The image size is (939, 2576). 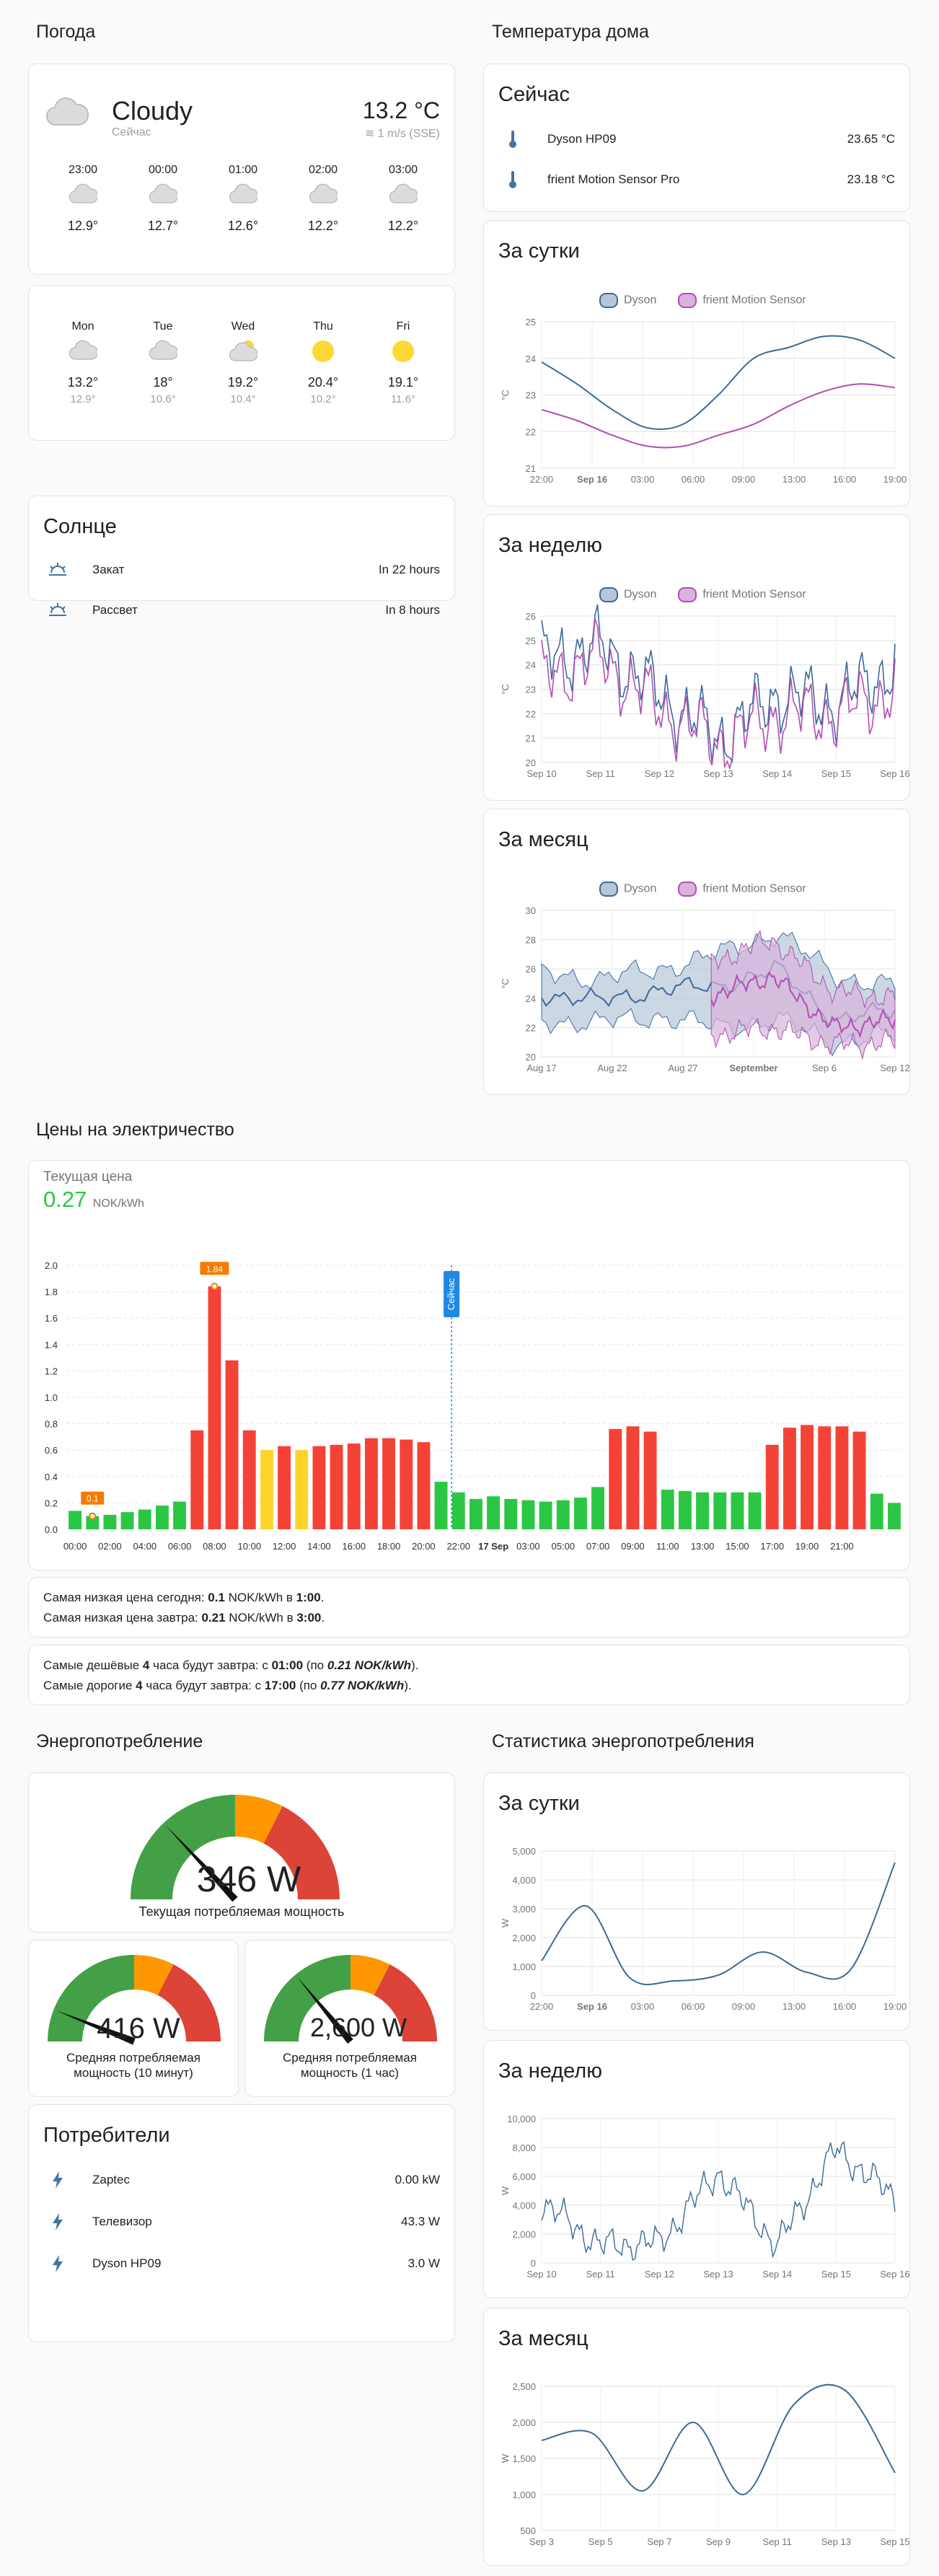 What do you see at coordinates (534, 94) in the screenshot?
I see `temp-now-title: Сейчас` at bounding box center [534, 94].